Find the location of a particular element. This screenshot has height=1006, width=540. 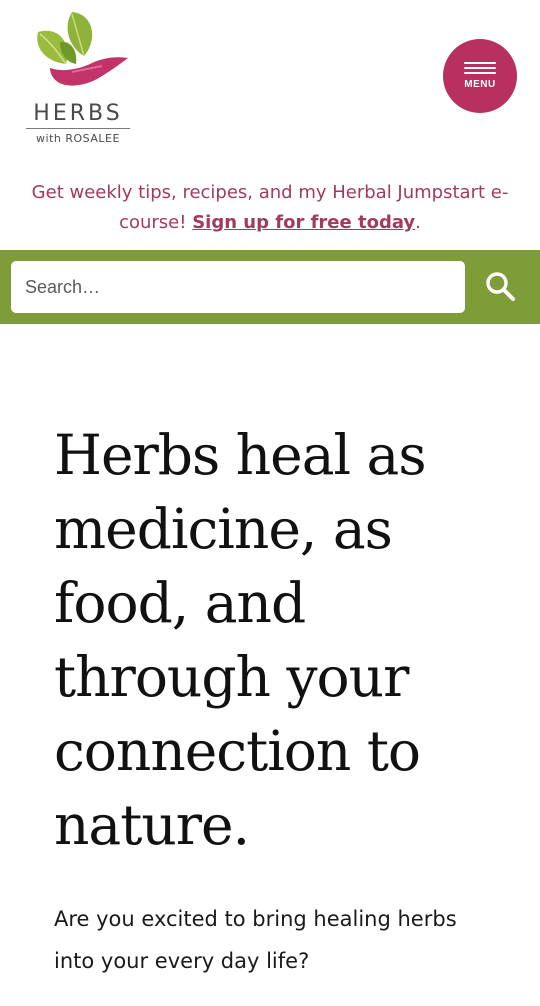

hamburger-icon is located at coordinates (480, 68).